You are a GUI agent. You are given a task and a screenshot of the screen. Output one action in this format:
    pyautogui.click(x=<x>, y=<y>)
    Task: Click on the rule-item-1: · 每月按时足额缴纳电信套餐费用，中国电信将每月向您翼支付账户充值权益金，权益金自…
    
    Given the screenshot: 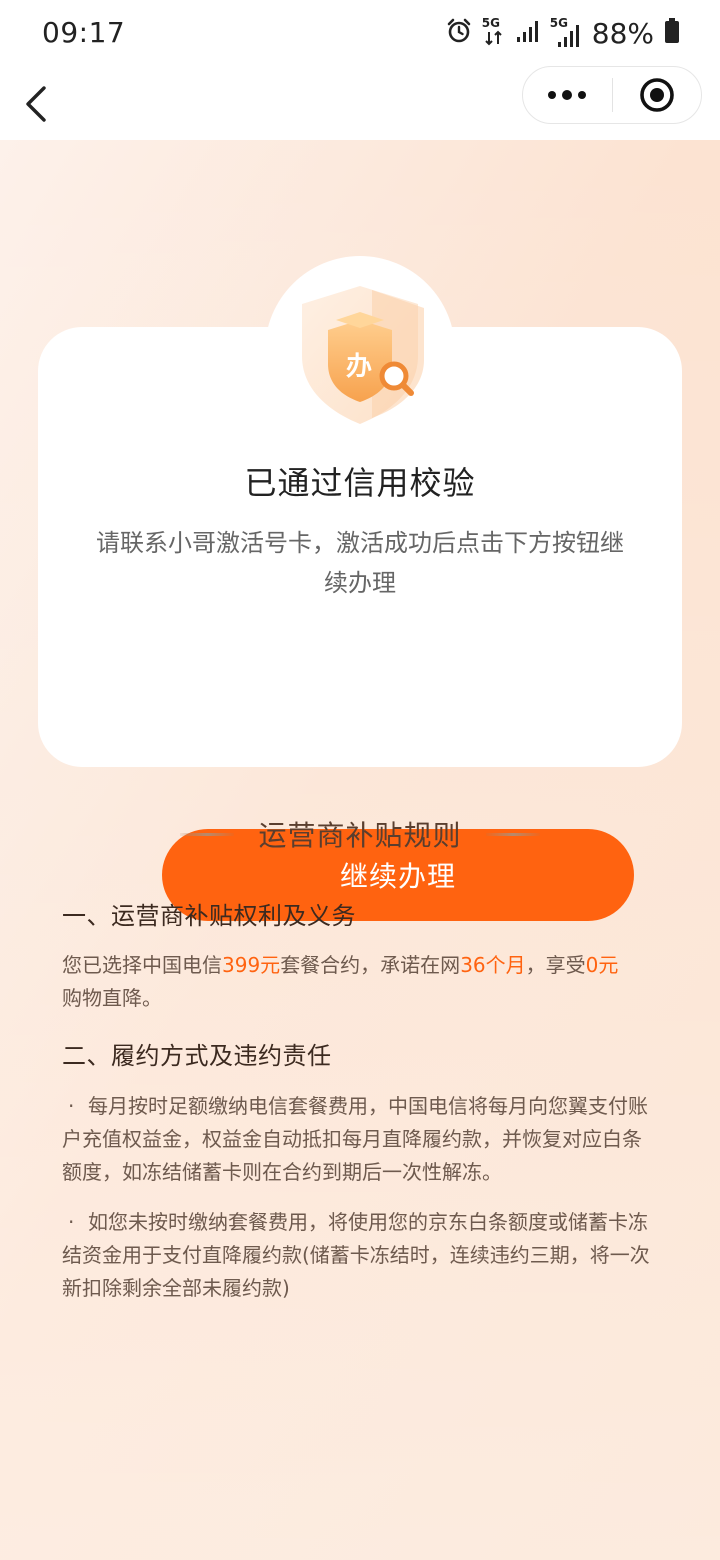 What is the action you would take?
    pyautogui.click(x=360, y=1139)
    